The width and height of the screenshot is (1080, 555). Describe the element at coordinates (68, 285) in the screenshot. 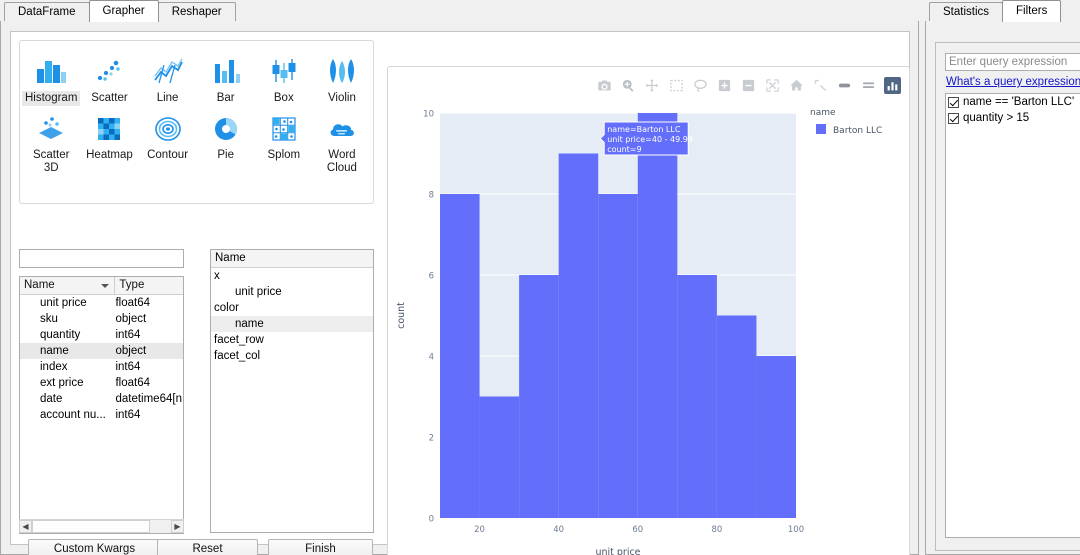

I see `column-header-name: Name` at that location.